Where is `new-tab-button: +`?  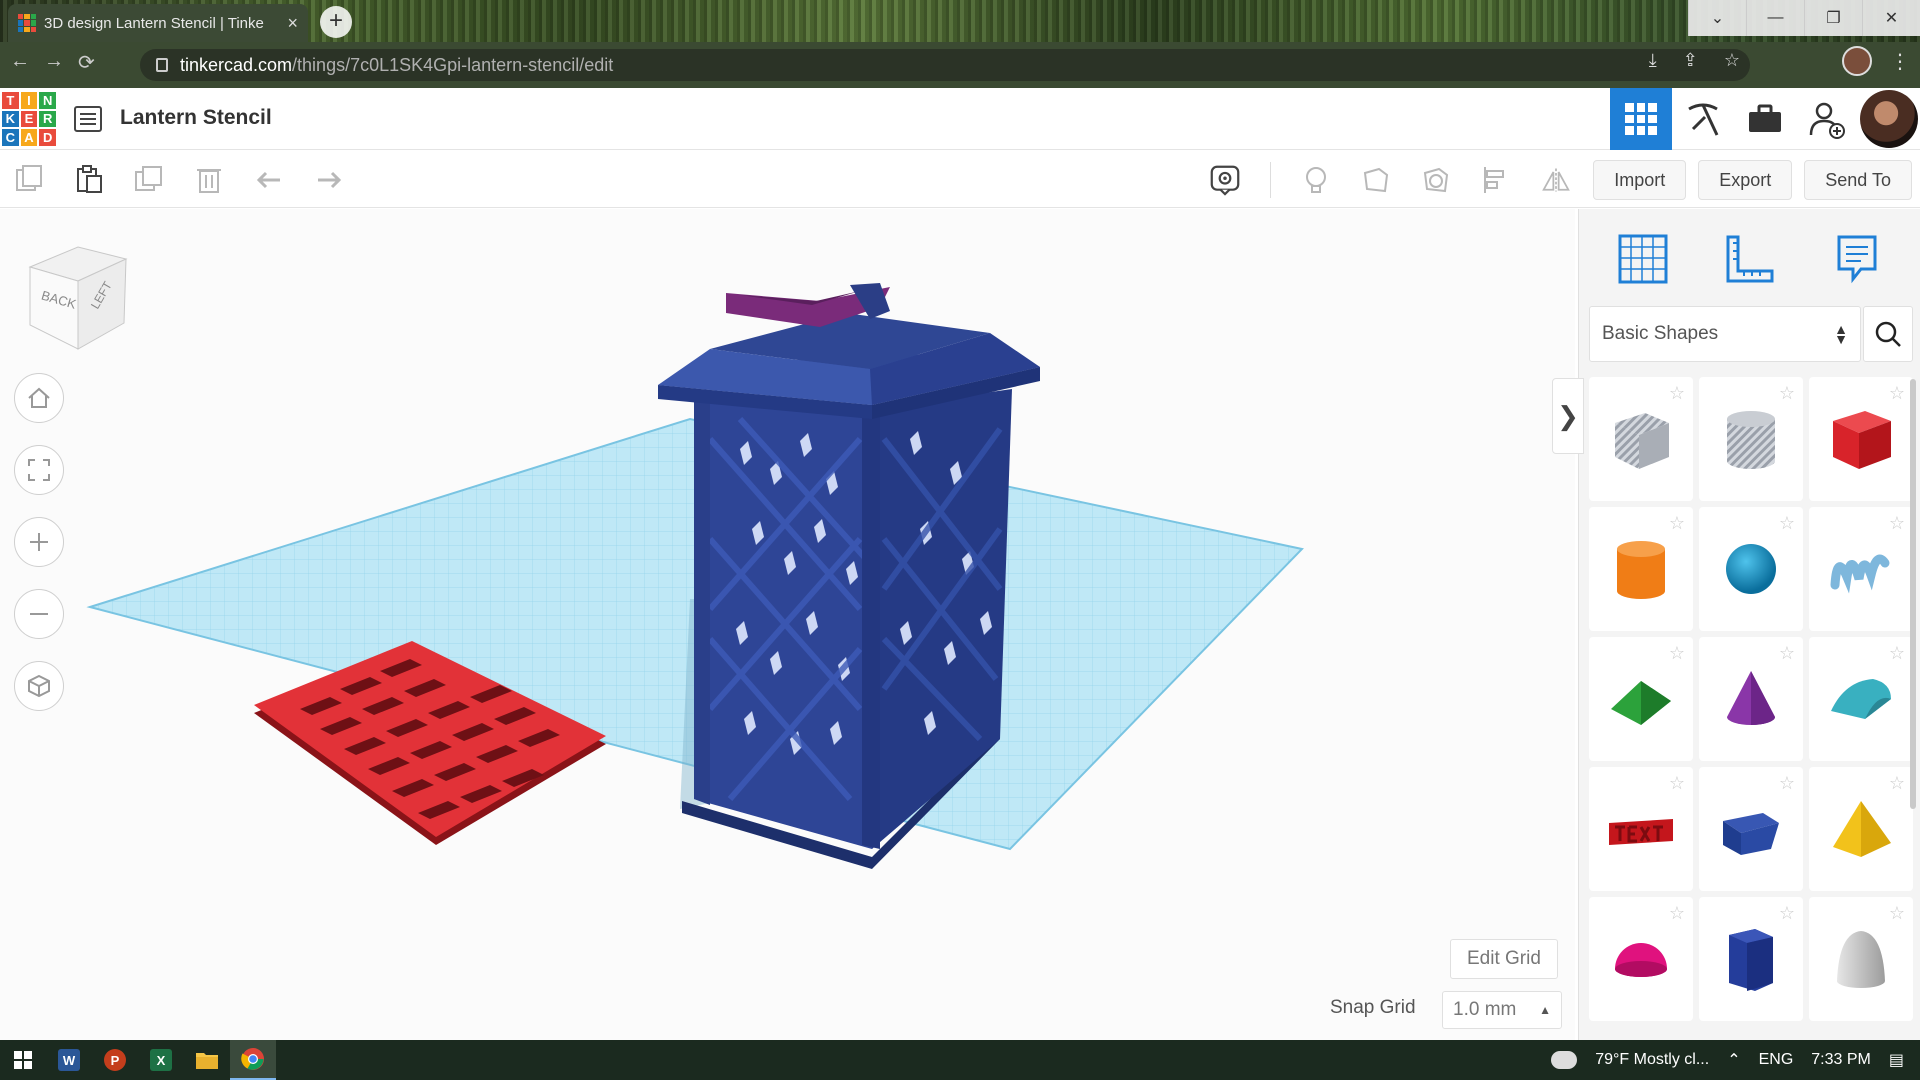 new-tab-button: + is located at coordinates (336, 22).